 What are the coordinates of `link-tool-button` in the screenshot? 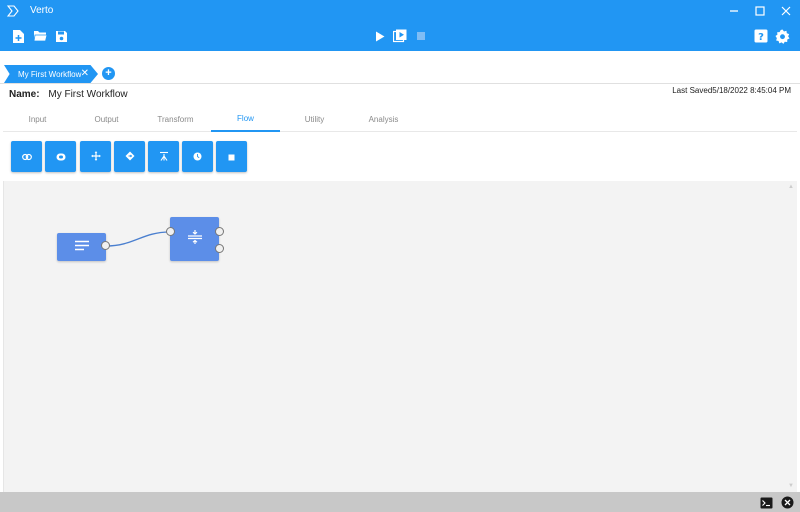 It's located at (26, 156).